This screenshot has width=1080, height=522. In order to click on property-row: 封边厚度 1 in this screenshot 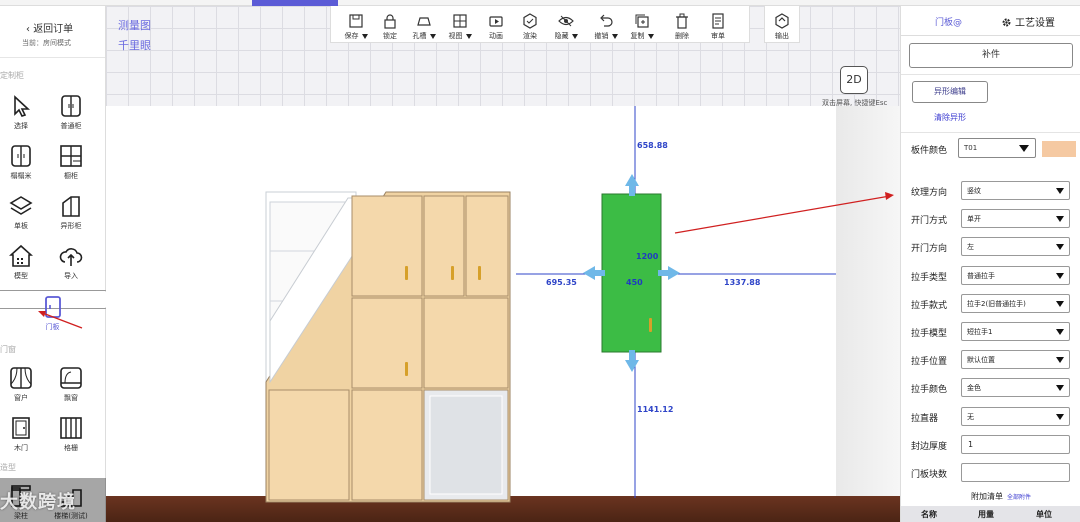, I will do `click(990, 445)`.